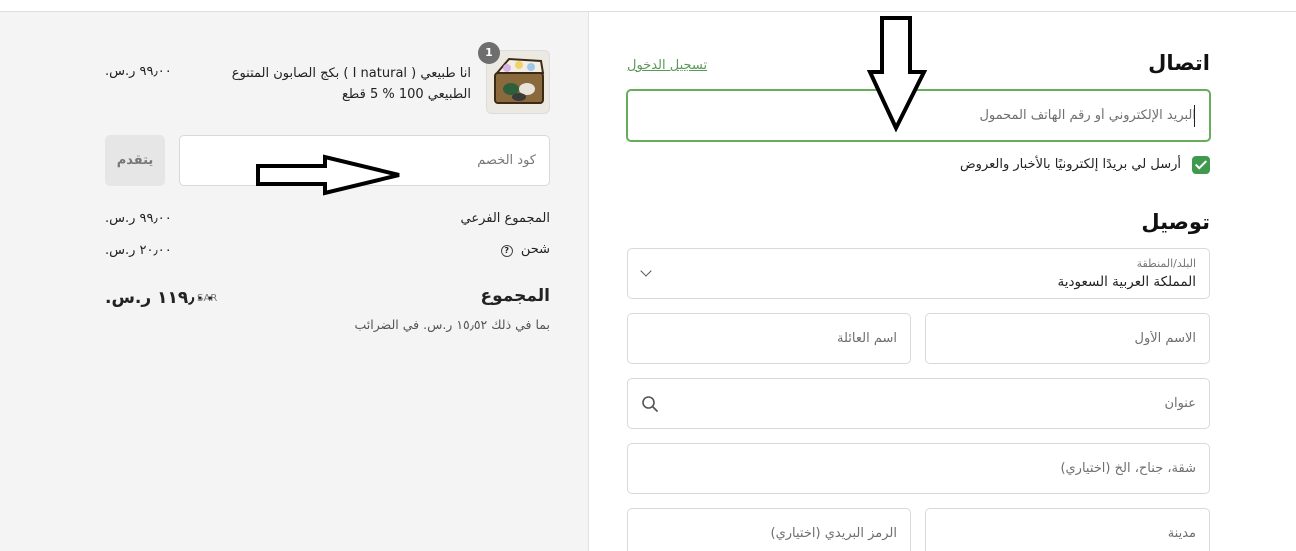 The image size is (1296, 551). What do you see at coordinates (506, 251) in the screenshot?
I see `help-circle-icon: ?` at bounding box center [506, 251].